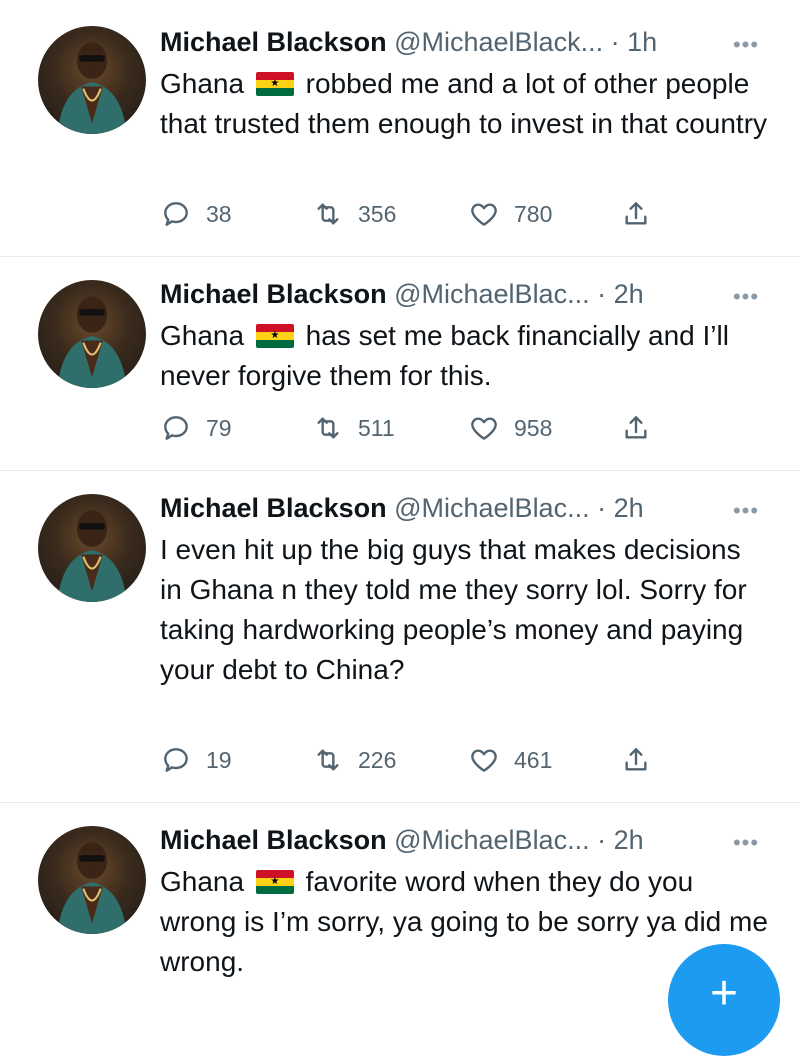  What do you see at coordinates (376, 427) in the screenshot?
I see `retweet-count: 511` at bounding box center [376, 427].